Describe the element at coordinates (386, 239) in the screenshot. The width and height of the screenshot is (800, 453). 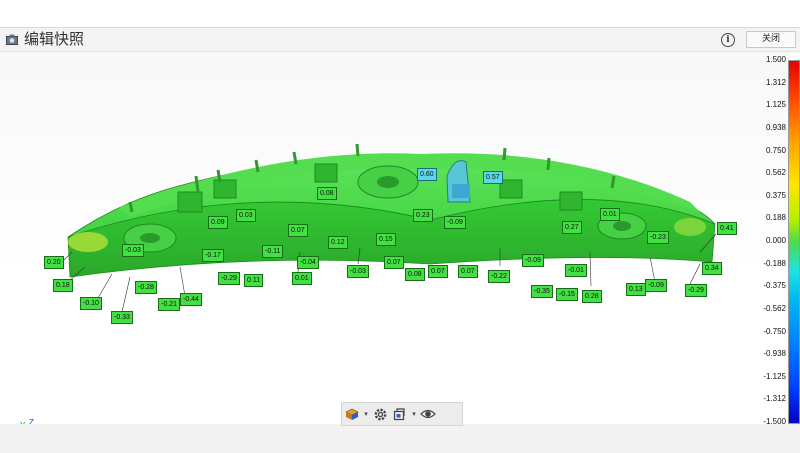
I see `deviation-label: 0.15` at that location.